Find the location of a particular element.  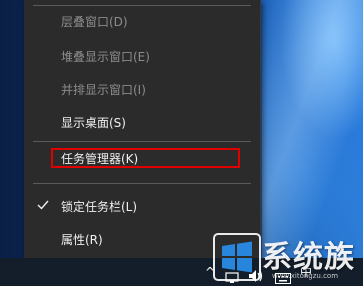

watermark-url: www.xitongzu.com is located at coordinates (305, 276).